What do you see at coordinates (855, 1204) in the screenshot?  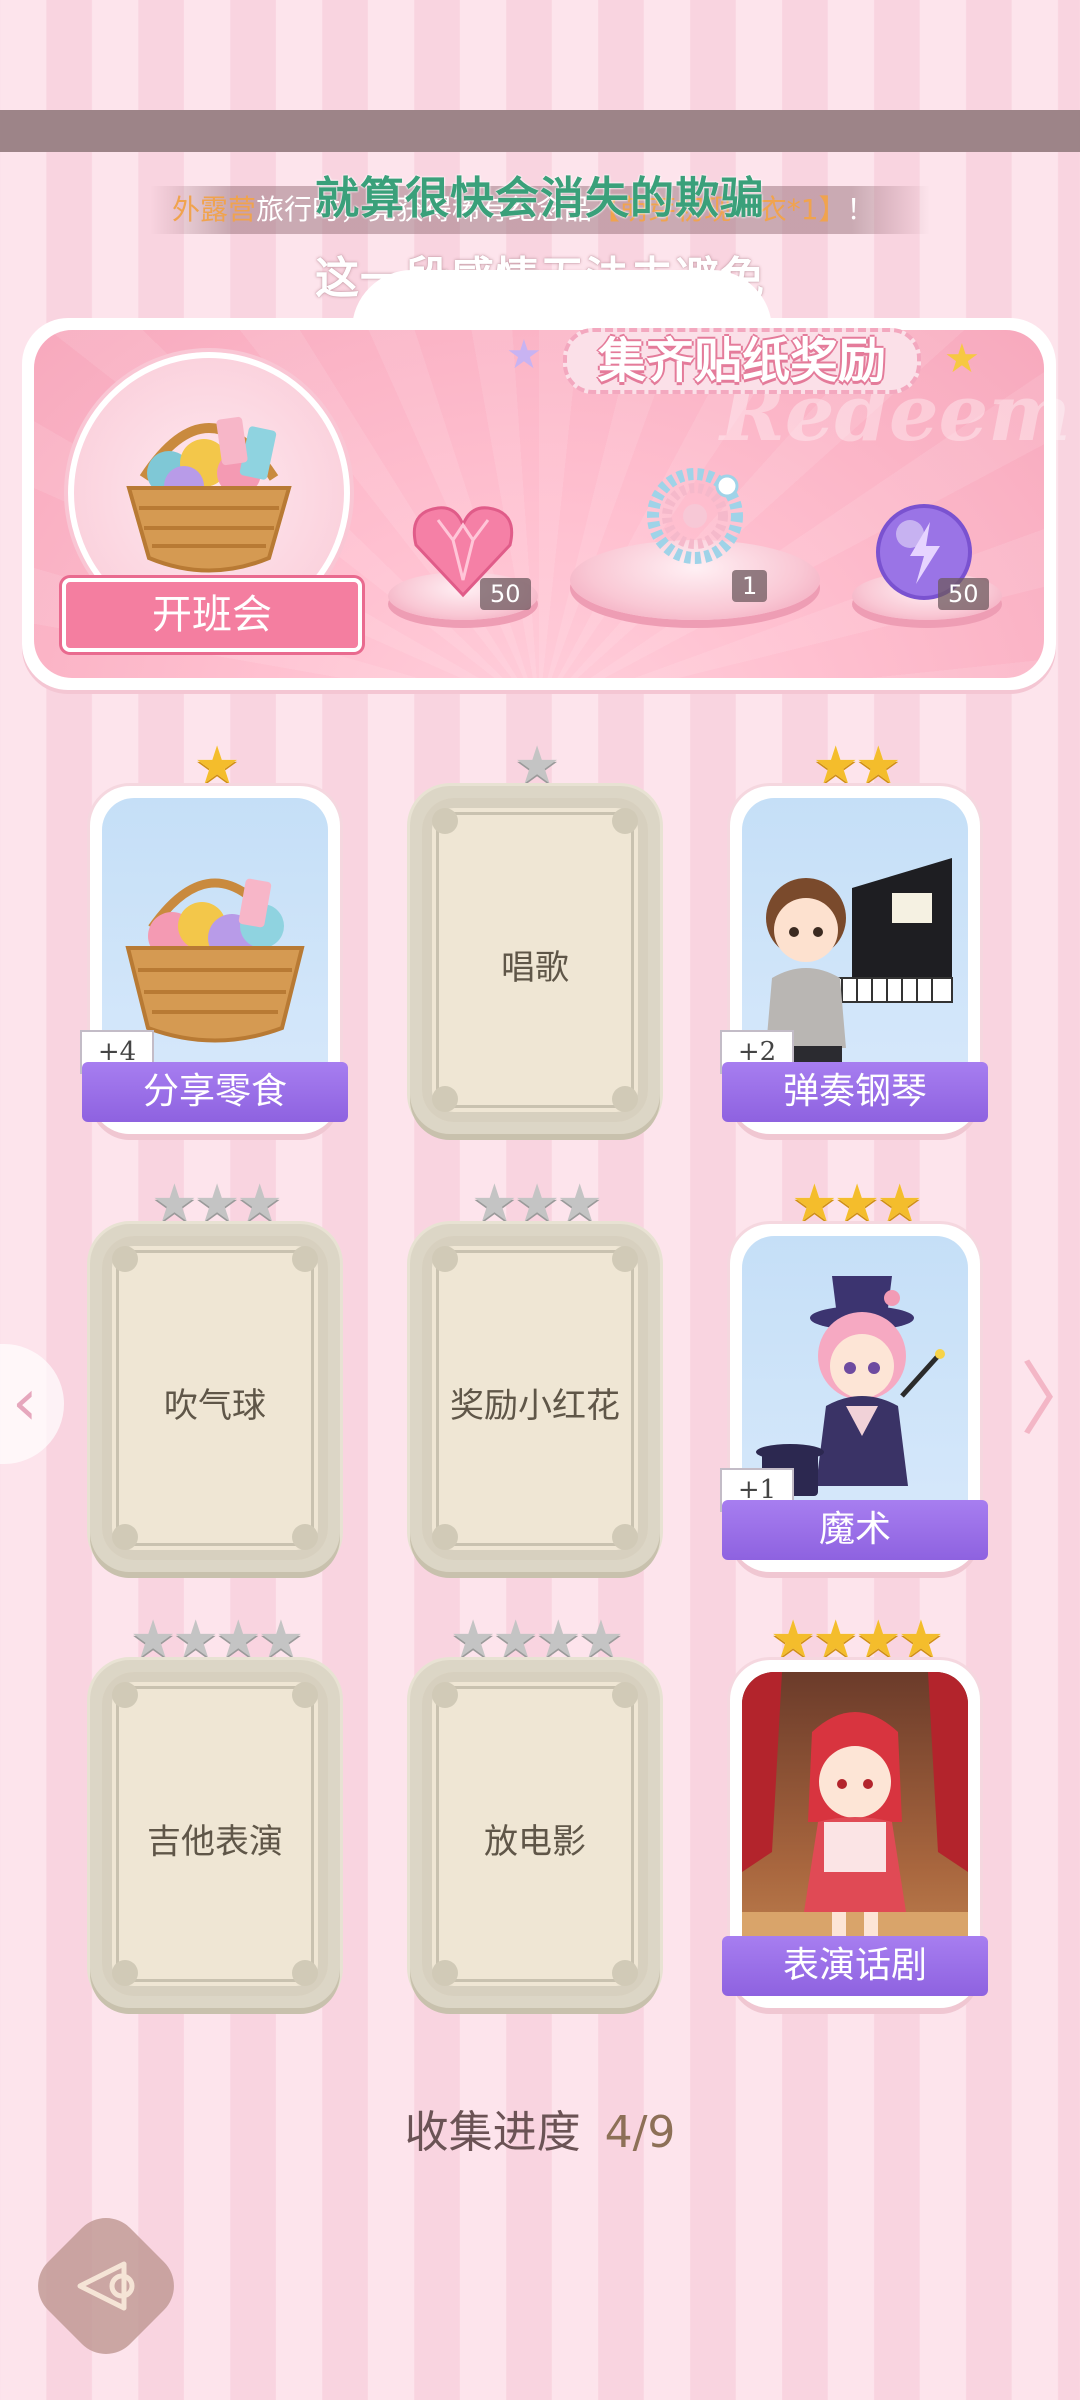 I see `card-6-stars: ★★★` at bounding box center [855, 1204].